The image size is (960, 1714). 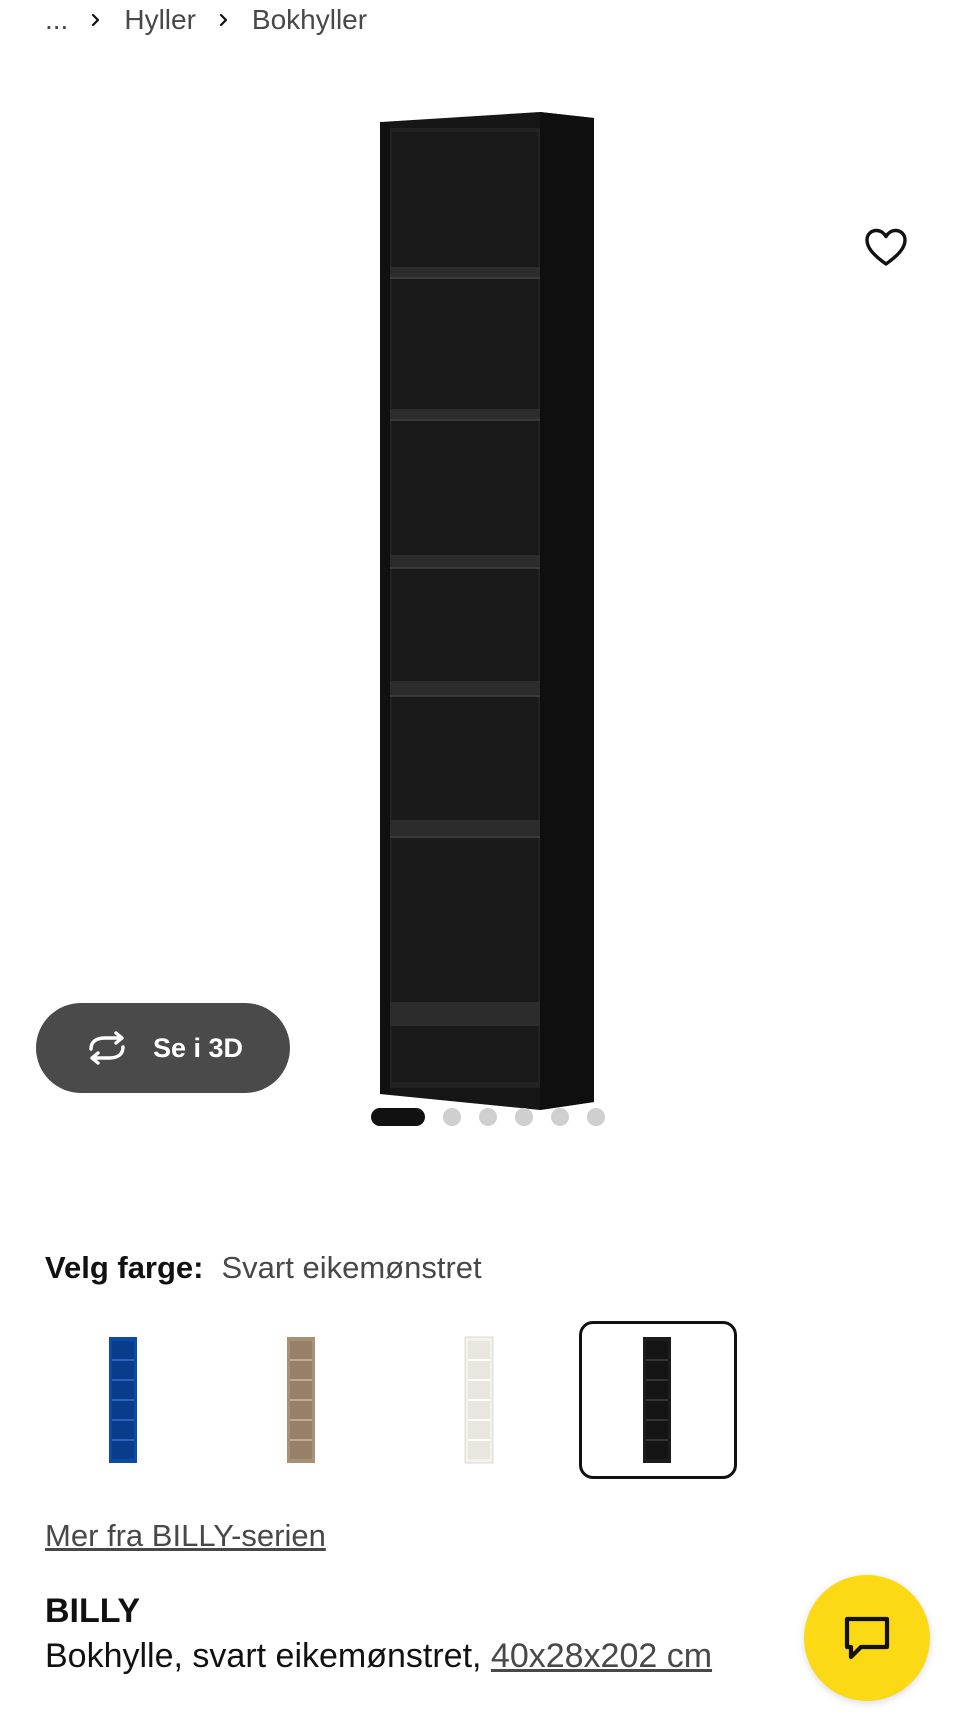 I want to click on see-in-3d-button: Se i 3D, so click(x=163, y=1048).